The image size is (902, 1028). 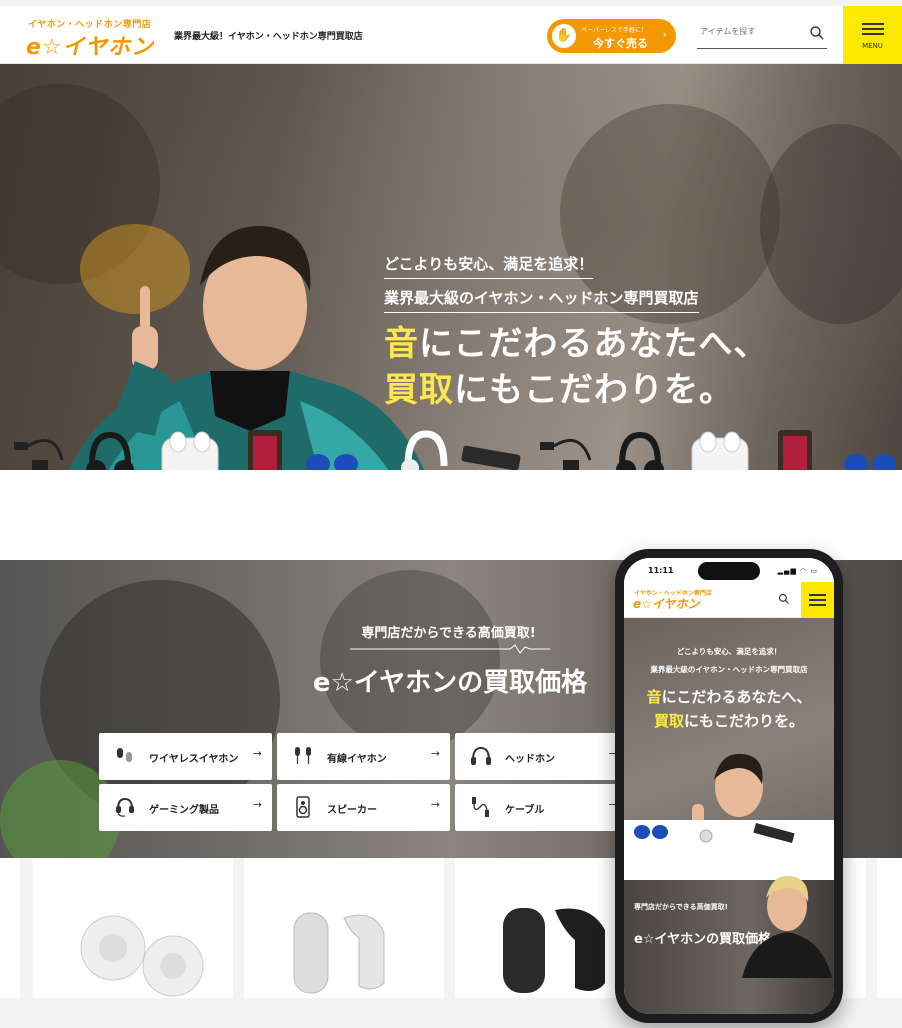 I want to click on menu-button: MENU, so click(x=872, y=35).